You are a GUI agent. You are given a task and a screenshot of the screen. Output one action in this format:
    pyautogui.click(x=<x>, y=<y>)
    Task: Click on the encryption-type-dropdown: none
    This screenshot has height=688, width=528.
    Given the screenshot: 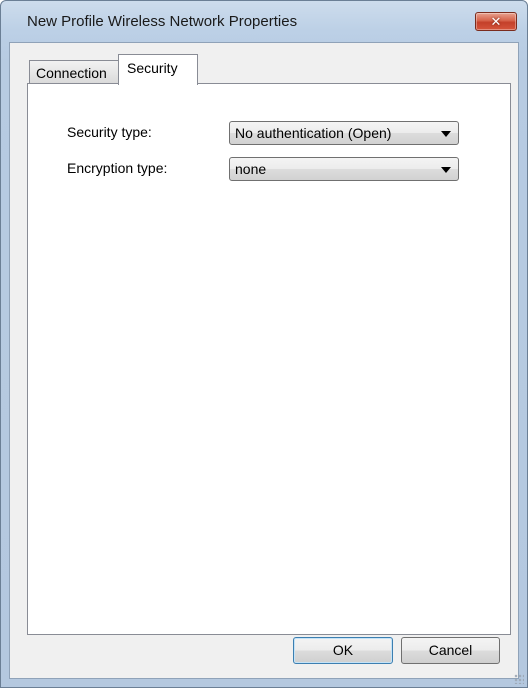 What is the action you would take?
    pyautogui.click(x=344, y=169)
    